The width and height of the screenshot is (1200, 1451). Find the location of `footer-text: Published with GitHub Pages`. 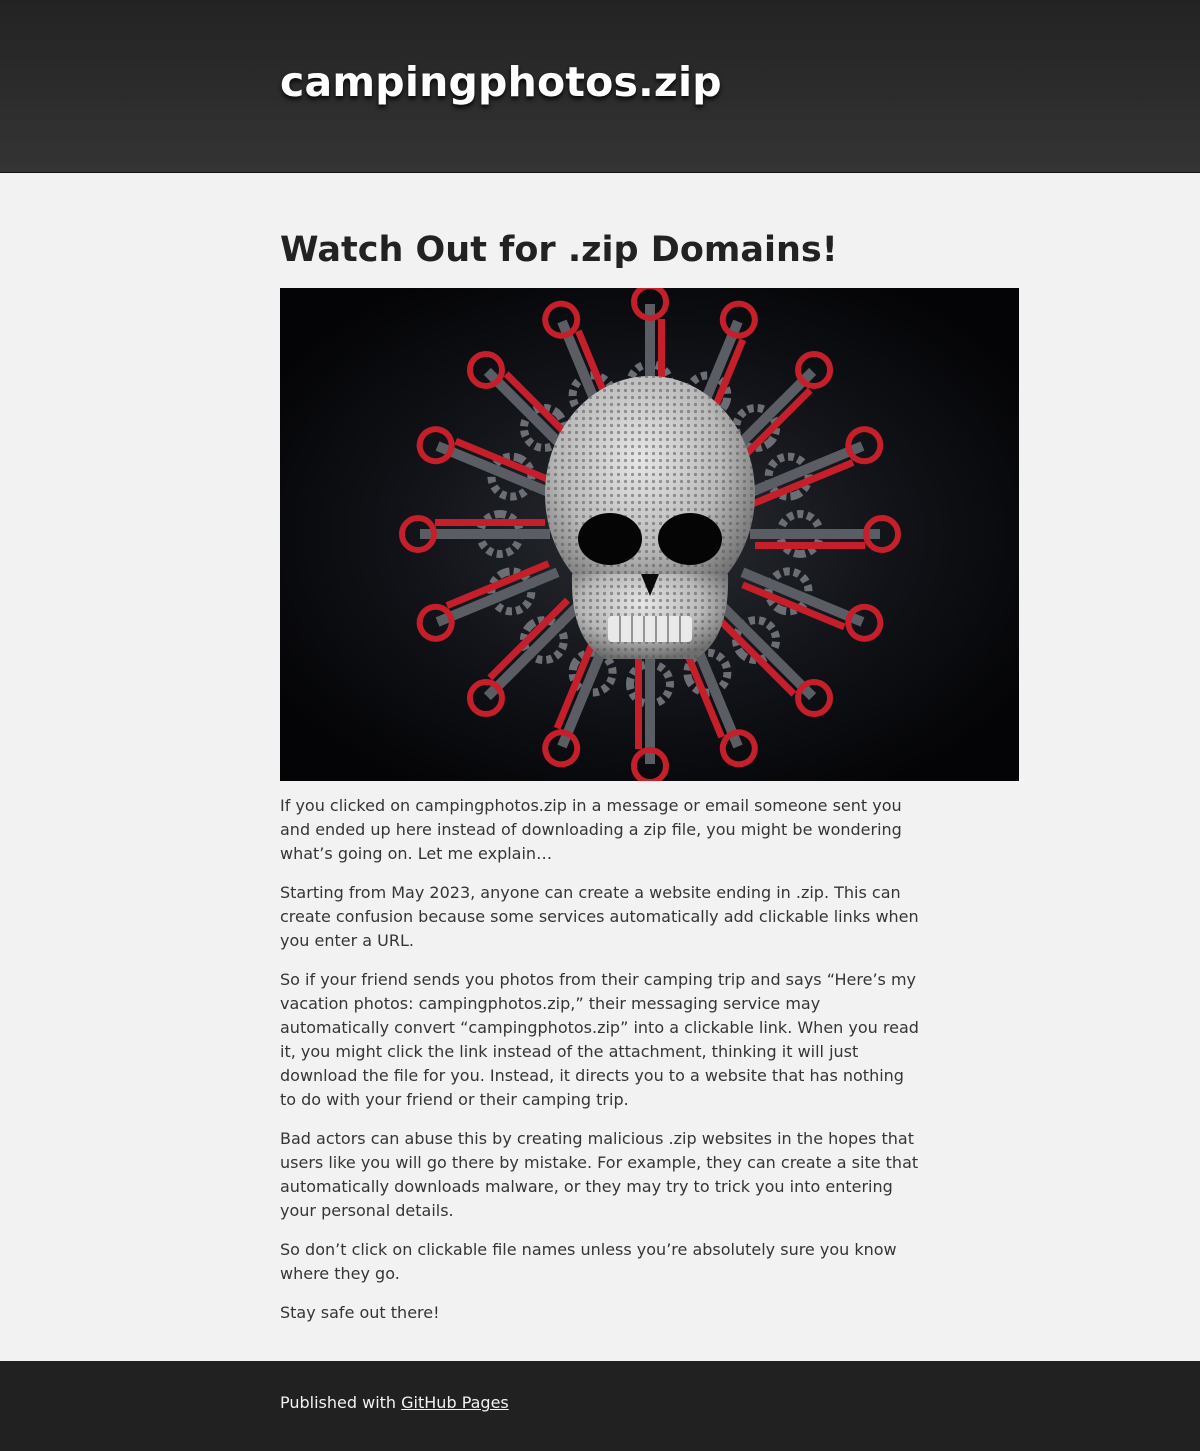

footer-text: Published with GitHub Pages is located at coordinates (394, 1403).